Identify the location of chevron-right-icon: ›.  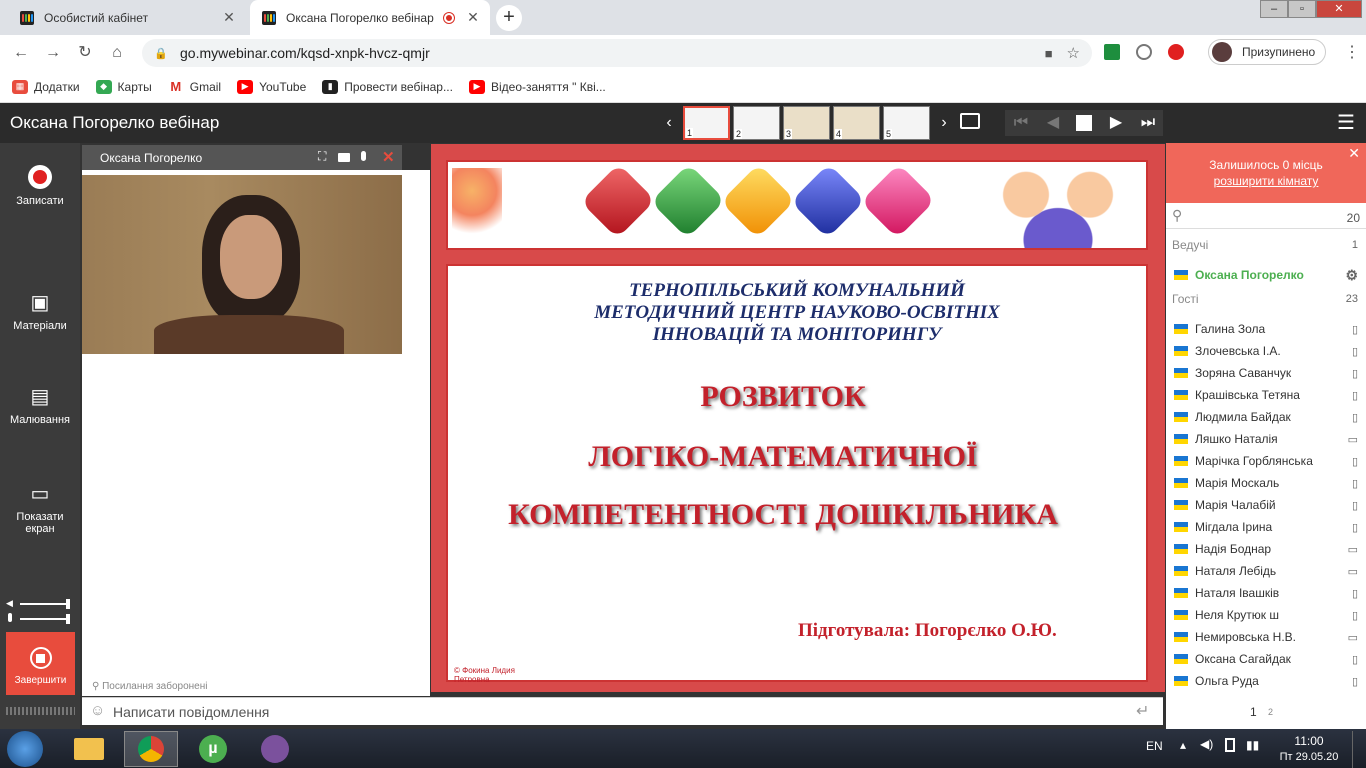
(944, 123).